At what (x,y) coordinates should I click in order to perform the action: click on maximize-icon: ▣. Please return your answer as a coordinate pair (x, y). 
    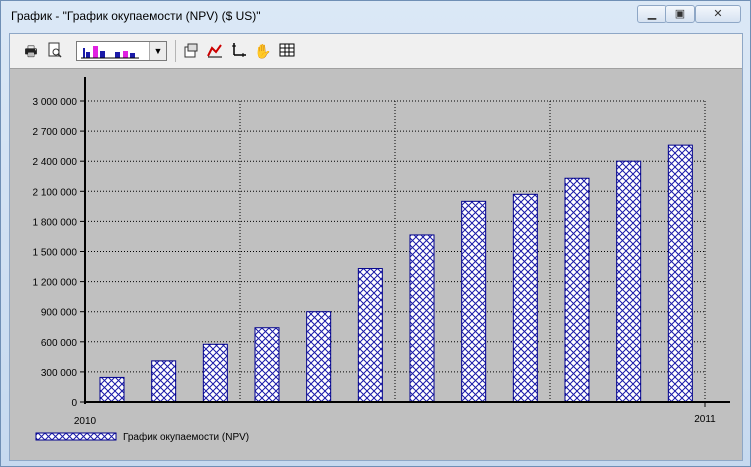
    Looking at the image, I should click on (680, 14).